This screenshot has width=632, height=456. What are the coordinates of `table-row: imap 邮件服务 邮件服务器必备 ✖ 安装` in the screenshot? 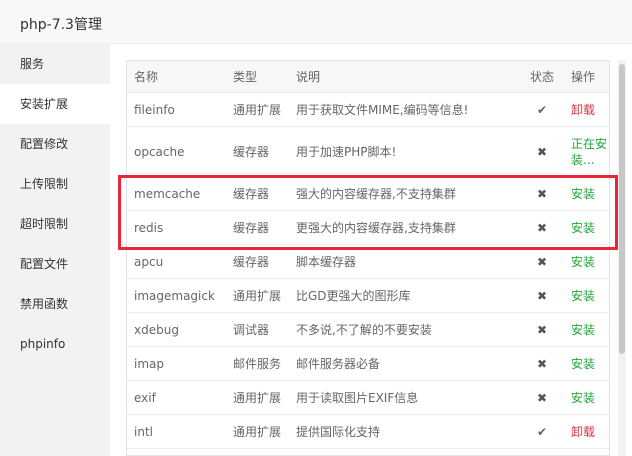 It's located at (368, 364).